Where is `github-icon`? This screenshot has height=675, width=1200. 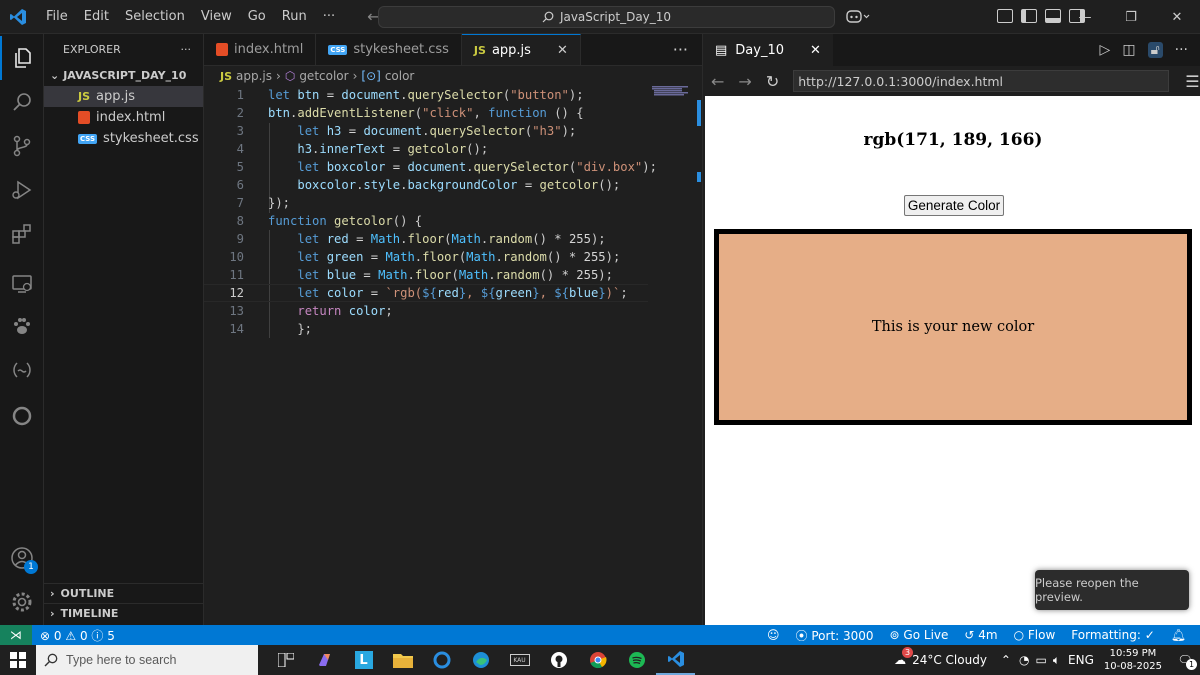 github-icon is located at coordinates (558, 660).